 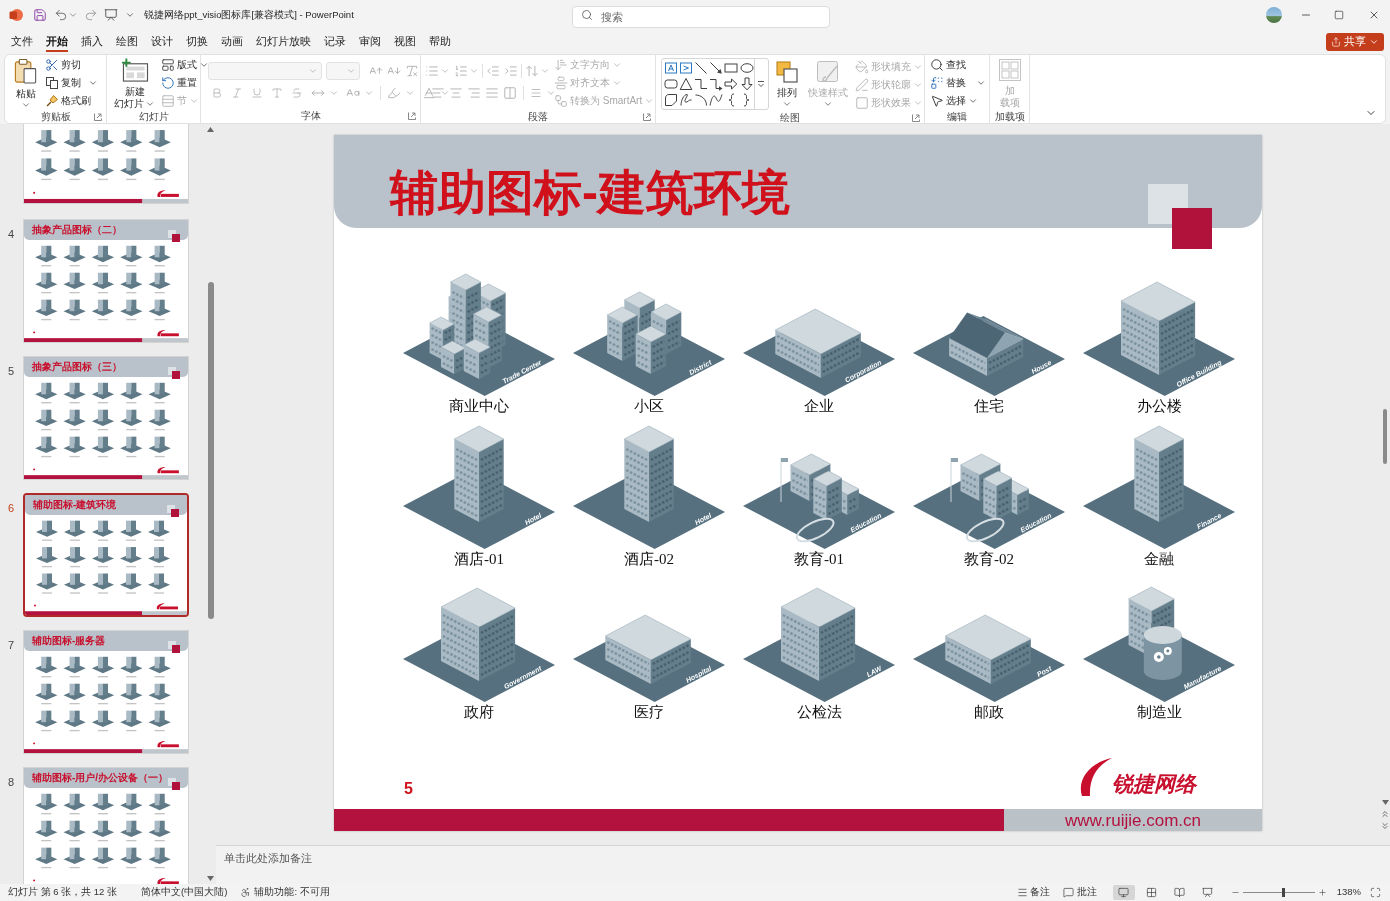 I want to click on presentation-icon, so click(x=111, y=15).